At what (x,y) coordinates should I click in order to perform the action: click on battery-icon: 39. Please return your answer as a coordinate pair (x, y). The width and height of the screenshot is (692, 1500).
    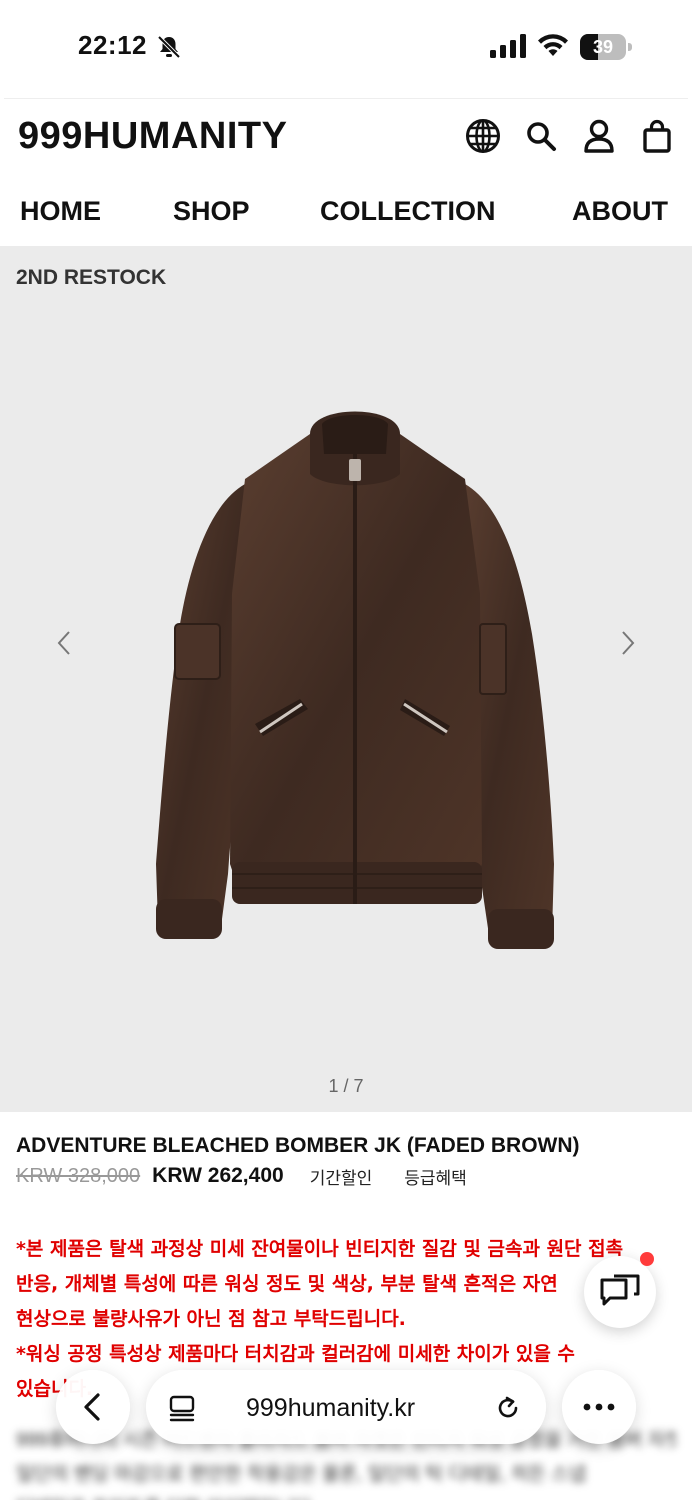
    Looking at the image, I should click on (606, 47).